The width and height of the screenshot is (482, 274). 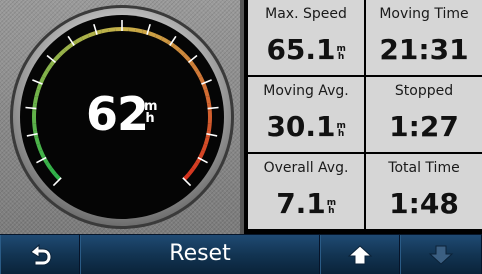 I want to click on arrow-up-icon, so click(x=360, y=255).